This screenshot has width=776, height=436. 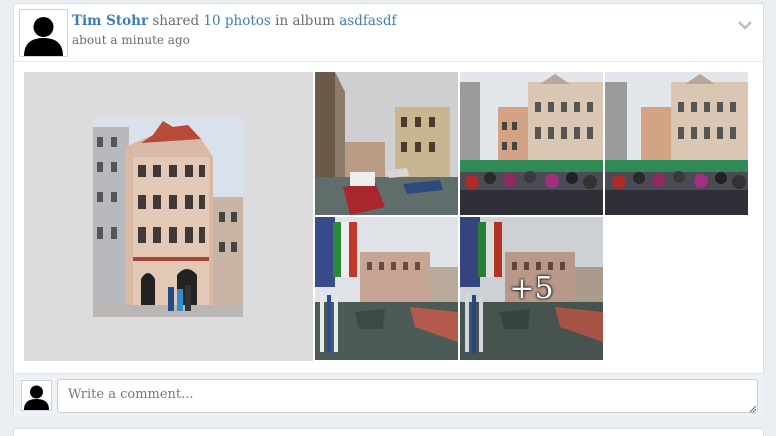 What do you see at coordinates (236, 21) in the screenshot?
I see `photos-link: 10 photos` at bounding box center [236, 21].